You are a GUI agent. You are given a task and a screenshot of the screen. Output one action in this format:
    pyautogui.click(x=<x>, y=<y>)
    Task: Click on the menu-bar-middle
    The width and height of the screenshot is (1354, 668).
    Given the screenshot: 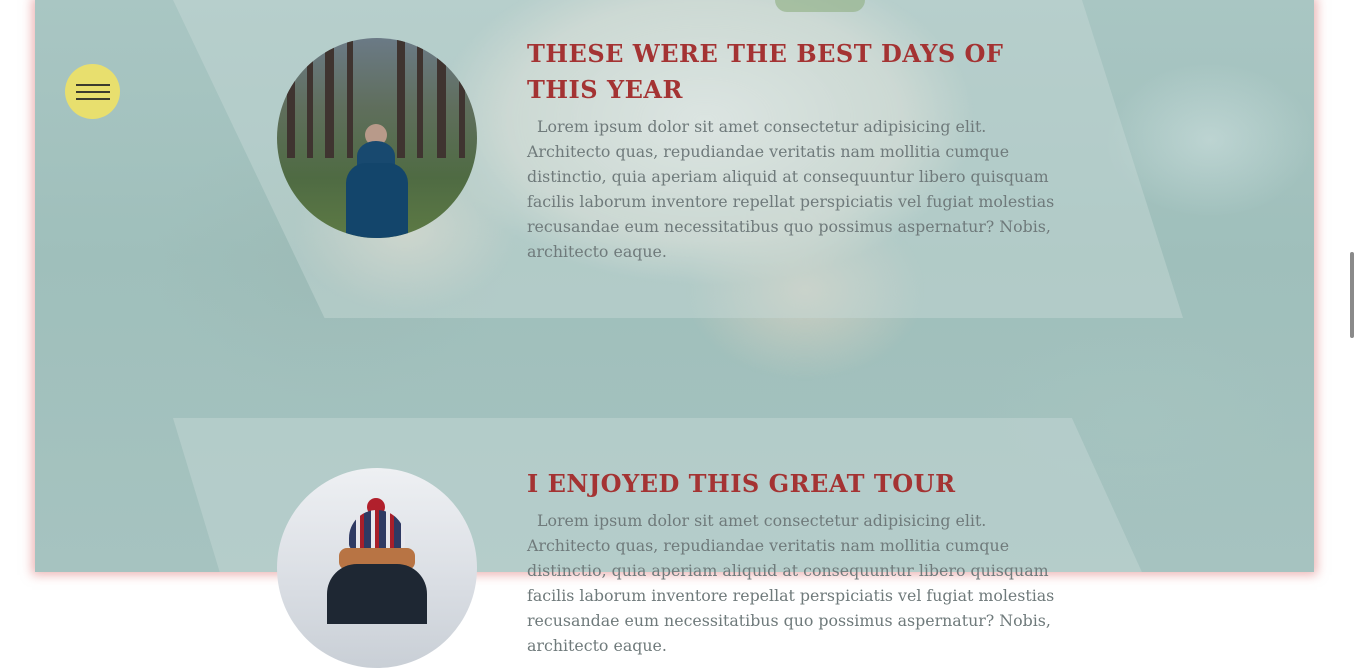 What is the action you would take?
    pyautogui.click(x=92, y=91)
    